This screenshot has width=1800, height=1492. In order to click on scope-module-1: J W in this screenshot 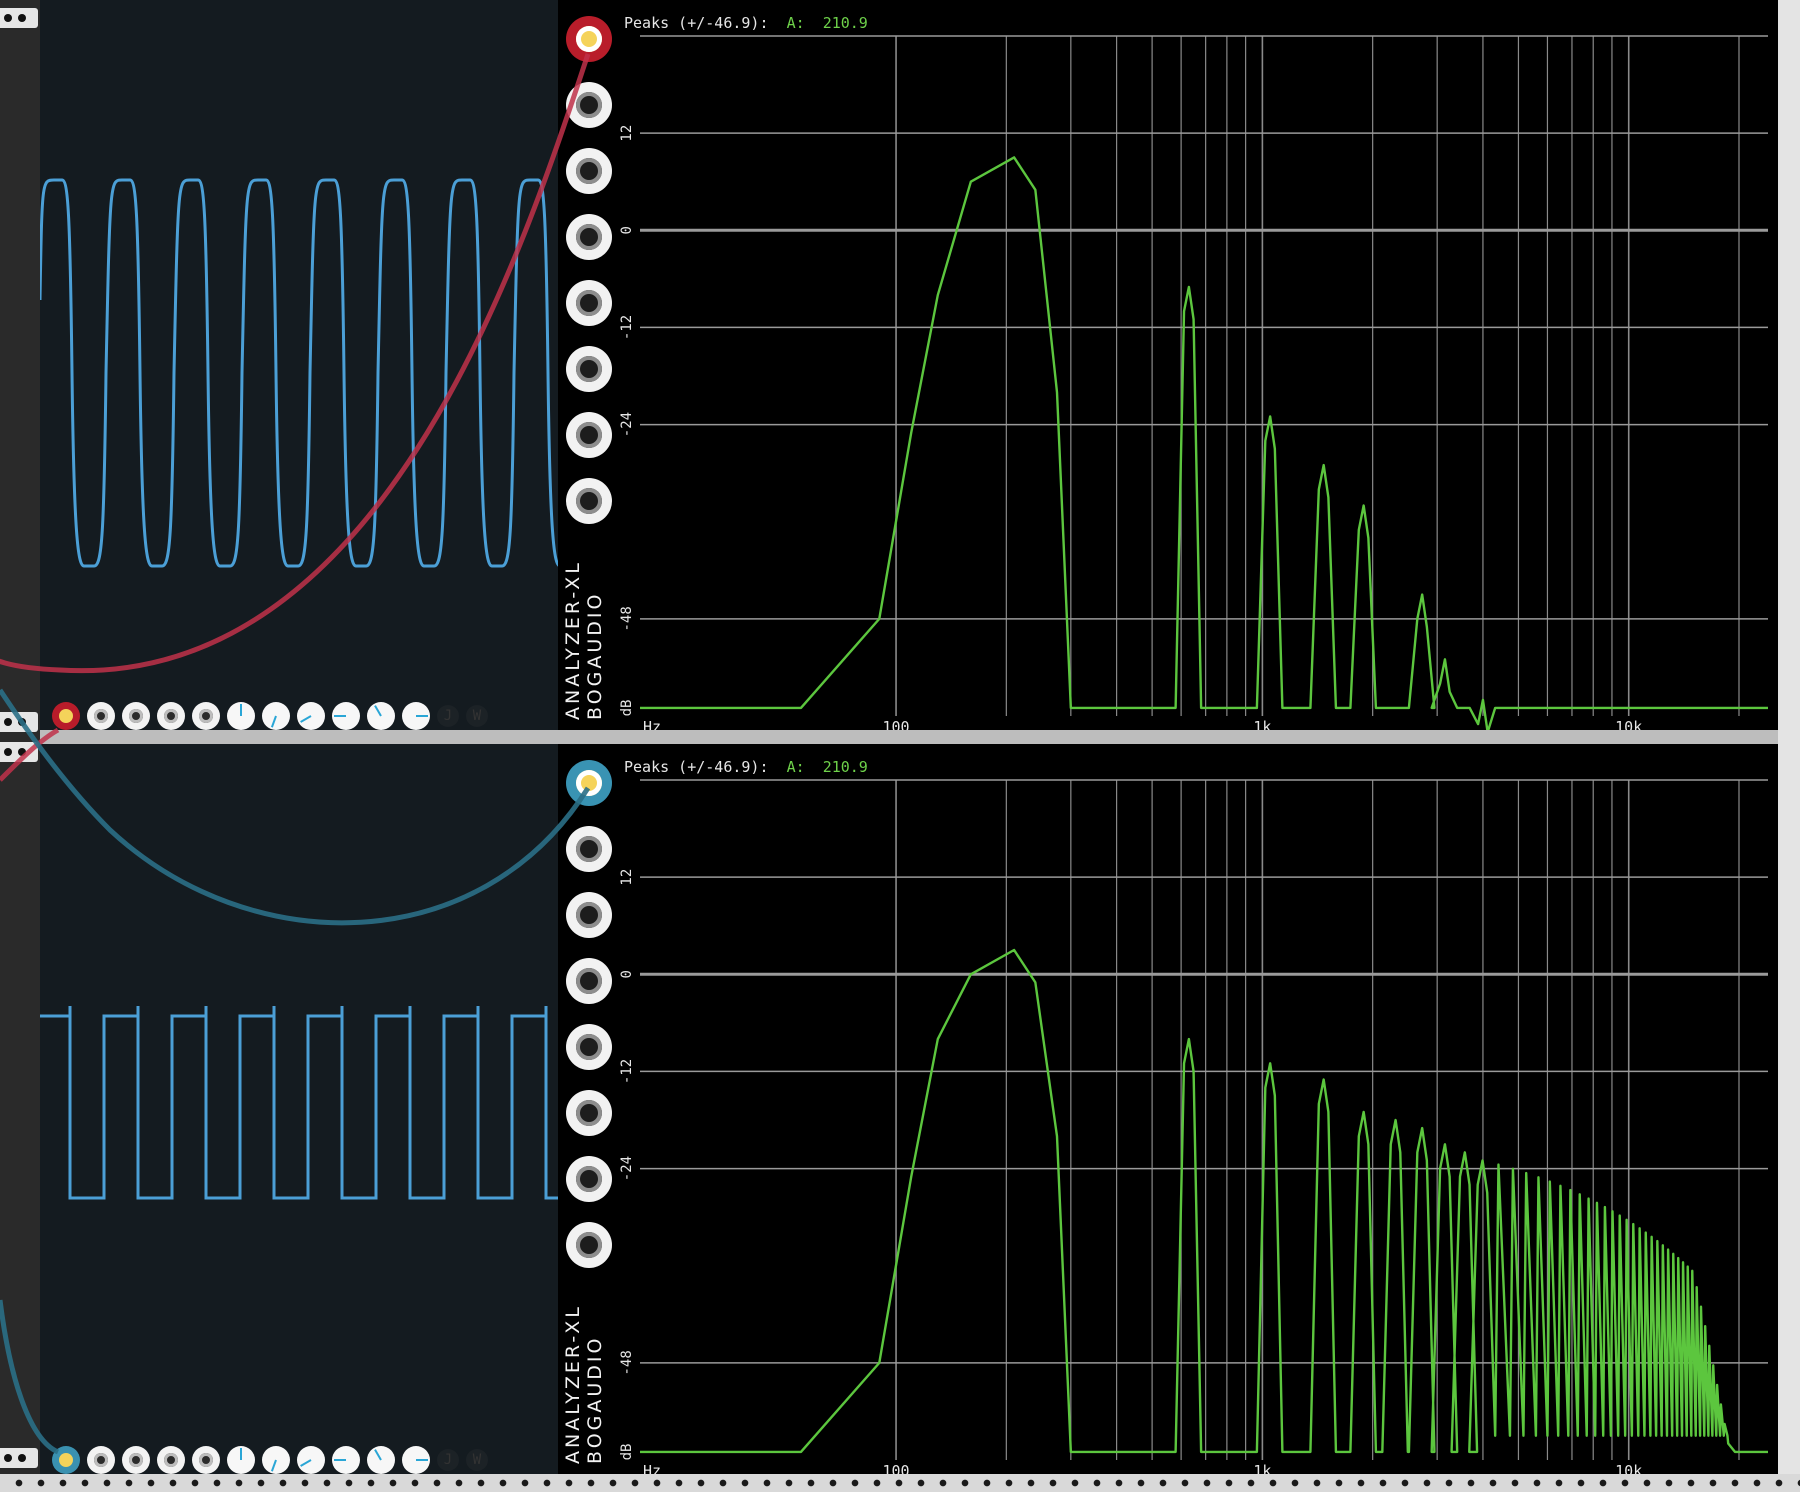, I will do `click(299, 365)`.